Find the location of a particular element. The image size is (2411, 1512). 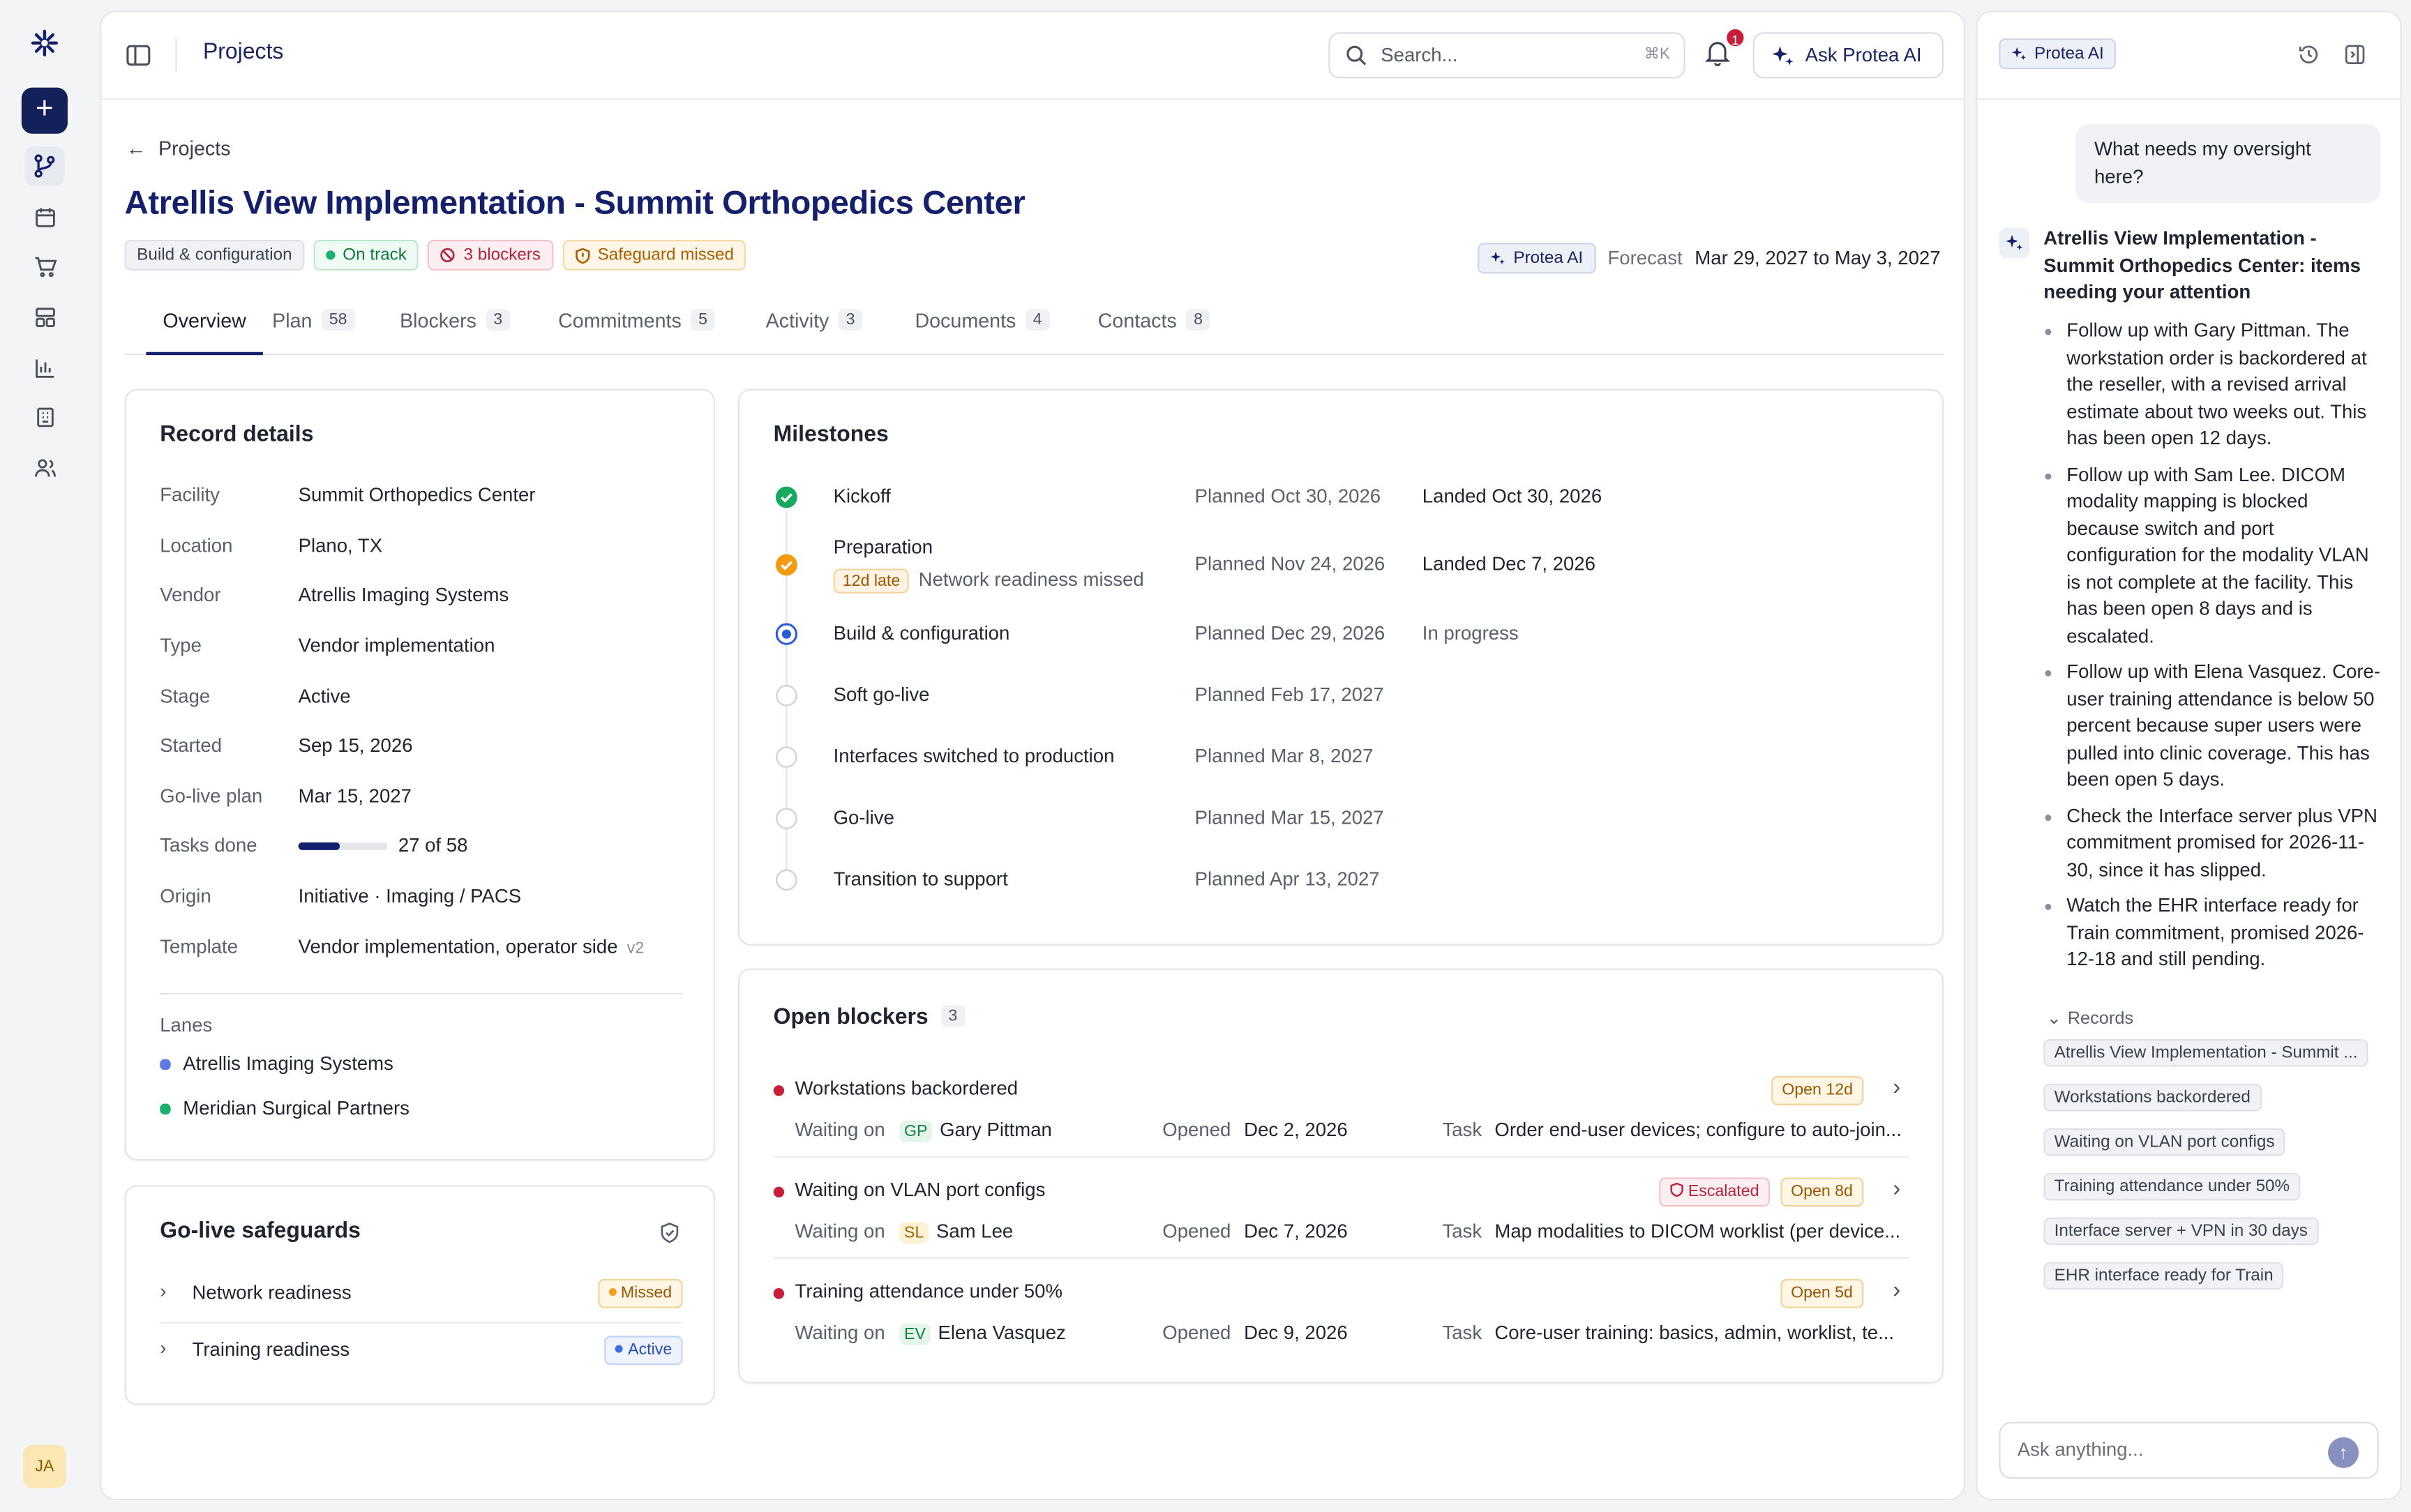

detail-key: Vendor is located at coordinates (190, 595).